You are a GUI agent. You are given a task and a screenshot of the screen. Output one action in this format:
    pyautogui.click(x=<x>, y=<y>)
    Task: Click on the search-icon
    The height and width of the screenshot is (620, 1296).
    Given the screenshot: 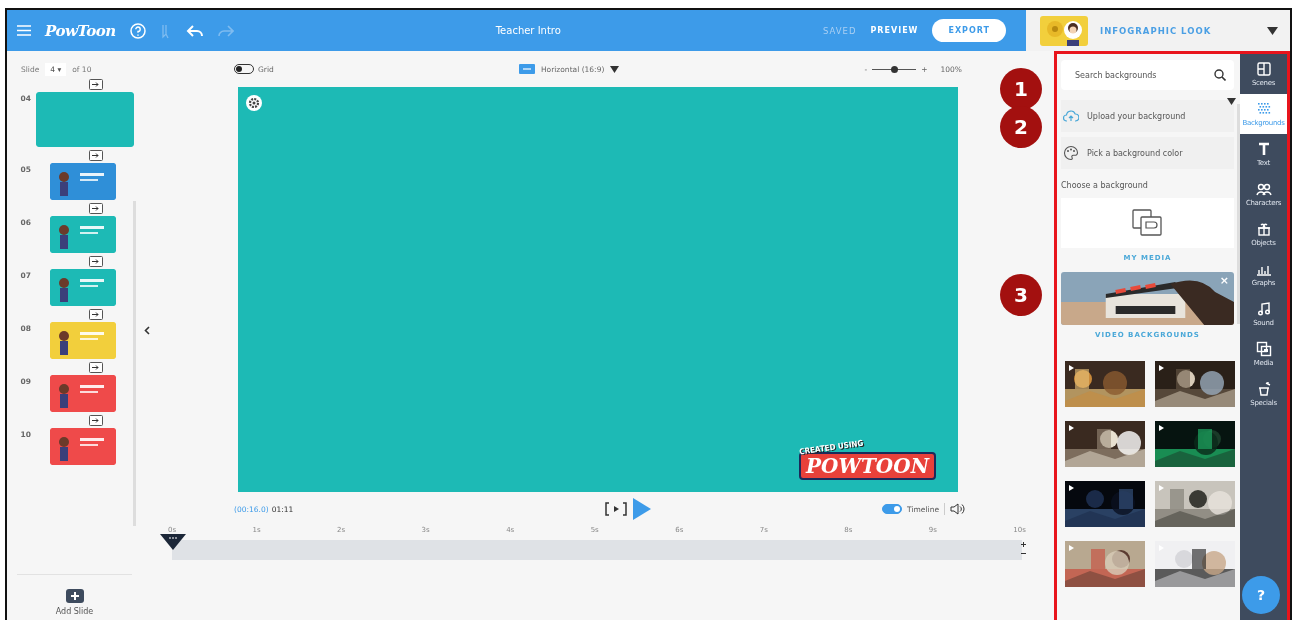 What is the action you would take?
    pyautogui.click(x=1220, y=75)
    